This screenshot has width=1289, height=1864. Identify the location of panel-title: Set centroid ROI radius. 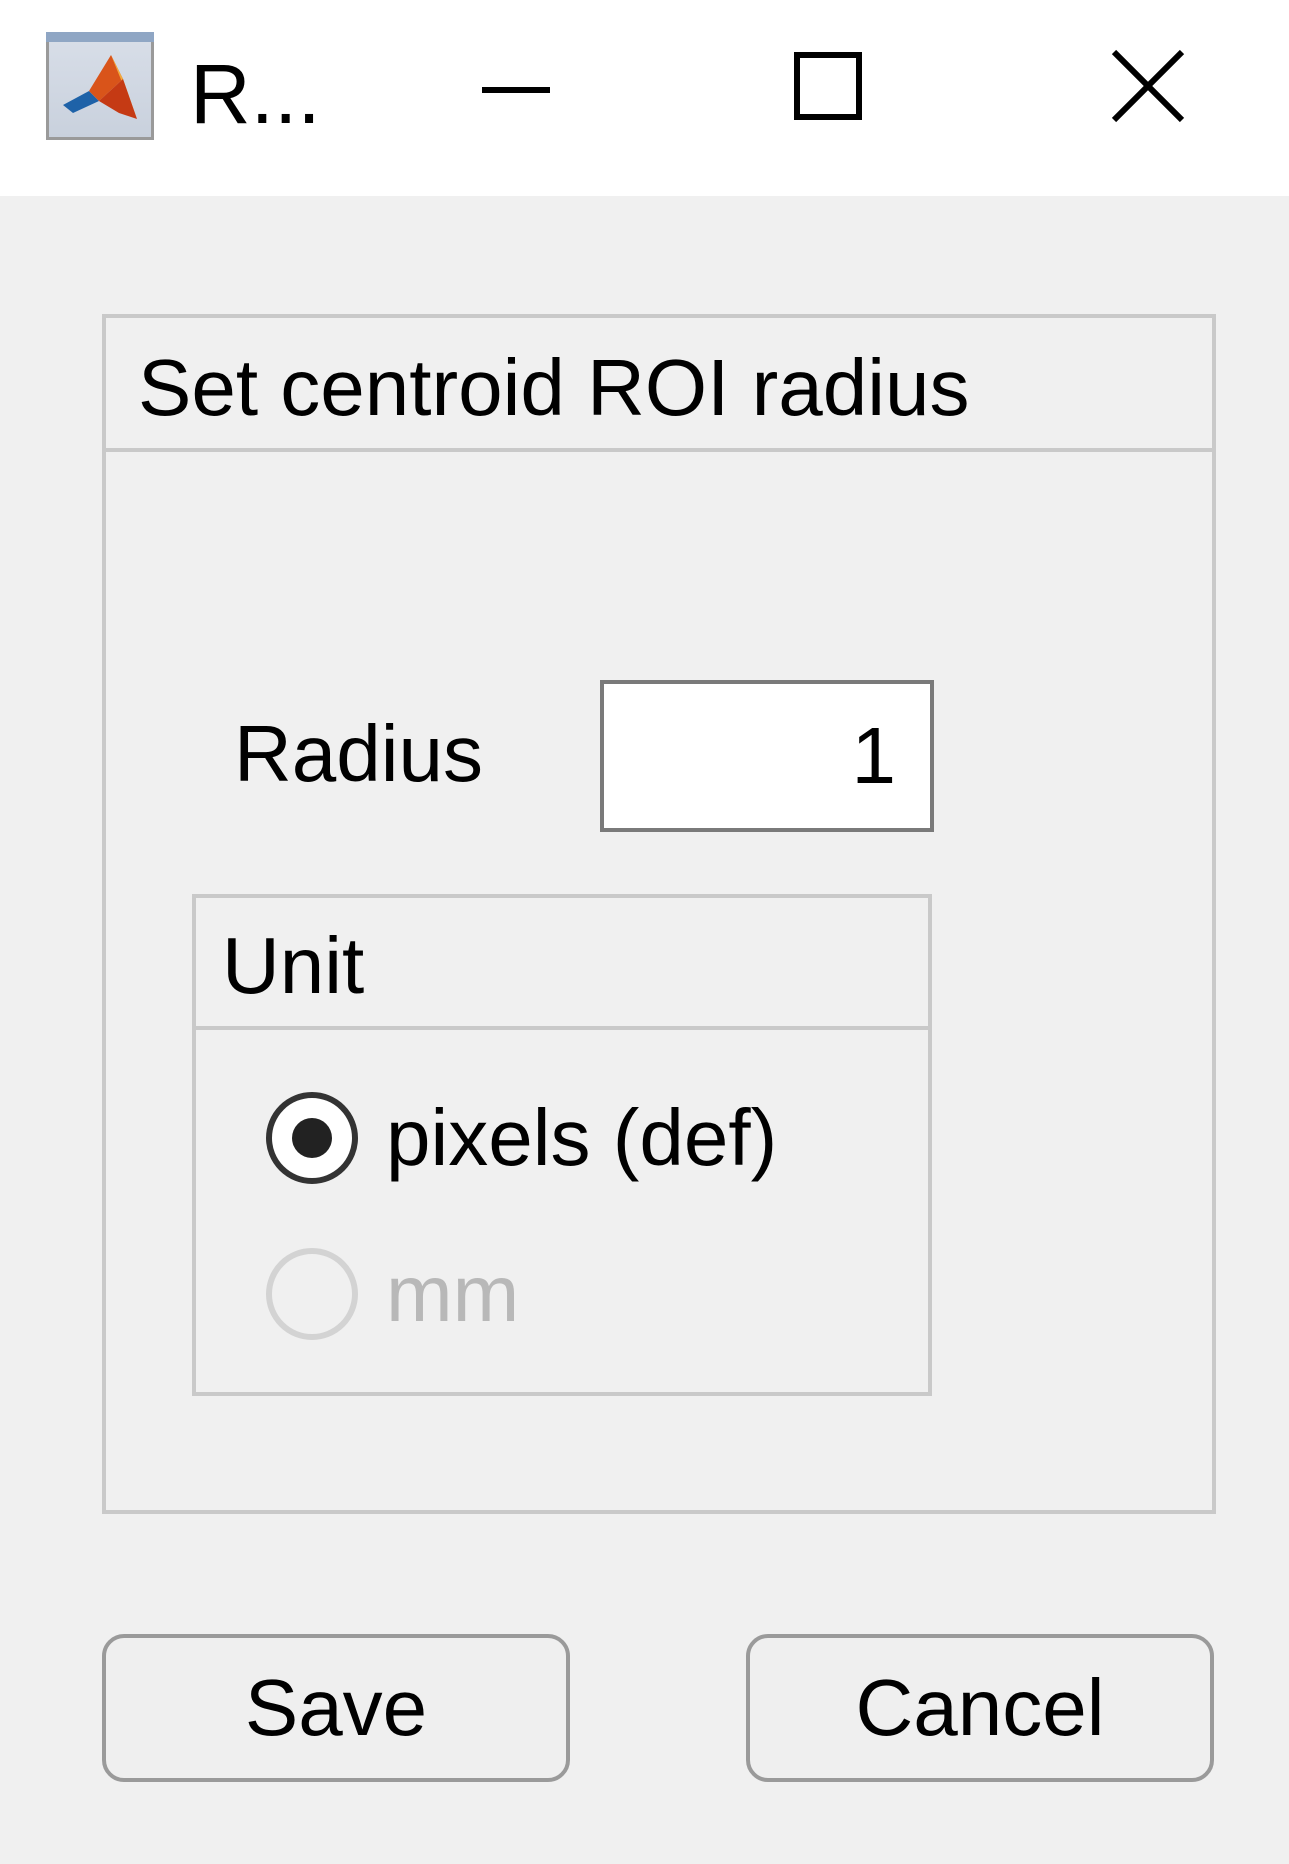
(554, 387).